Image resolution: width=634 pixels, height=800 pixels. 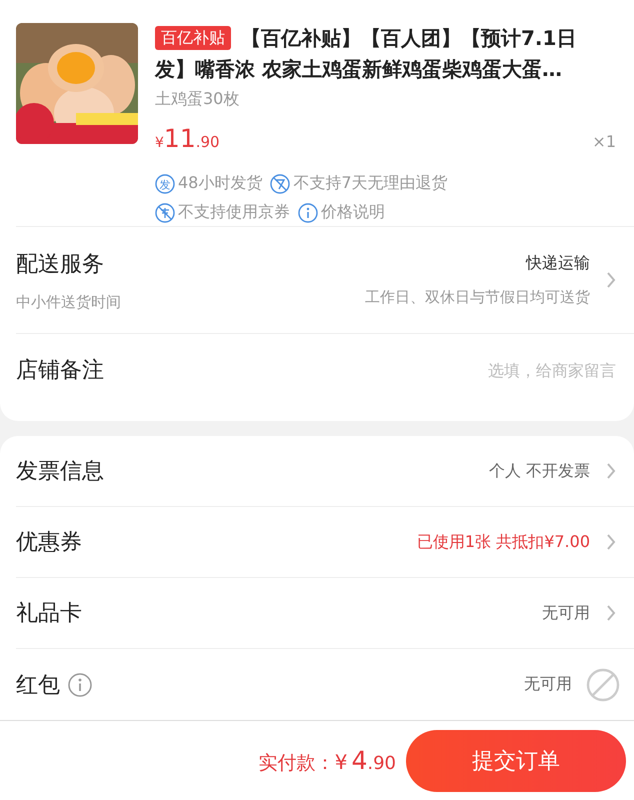 I want to click on row-value: 已使用1张 共抵扣¥7.00, so click(x=503, y=542).